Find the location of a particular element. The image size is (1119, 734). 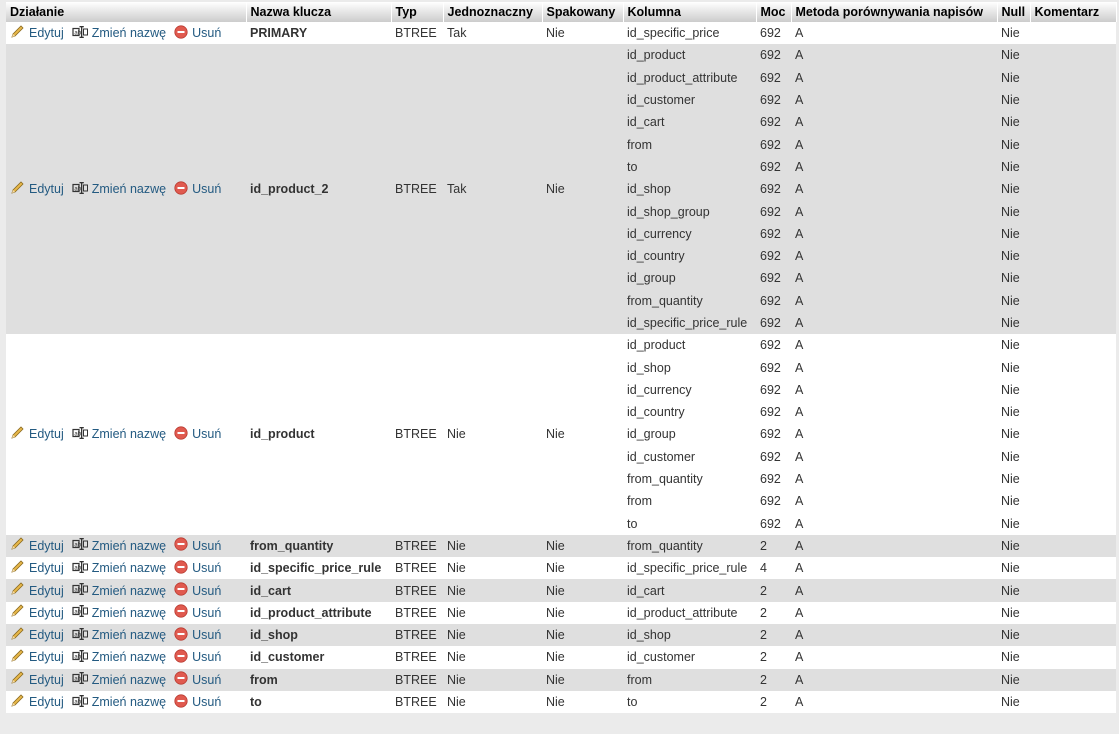

svg-text: ab is located at coordinates (77, 702).